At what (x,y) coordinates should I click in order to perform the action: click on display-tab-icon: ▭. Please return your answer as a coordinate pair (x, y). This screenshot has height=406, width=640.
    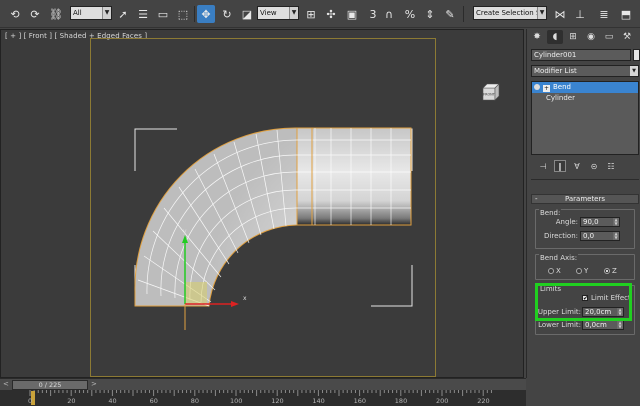
    Looking at the image, I should click on (609, 37).